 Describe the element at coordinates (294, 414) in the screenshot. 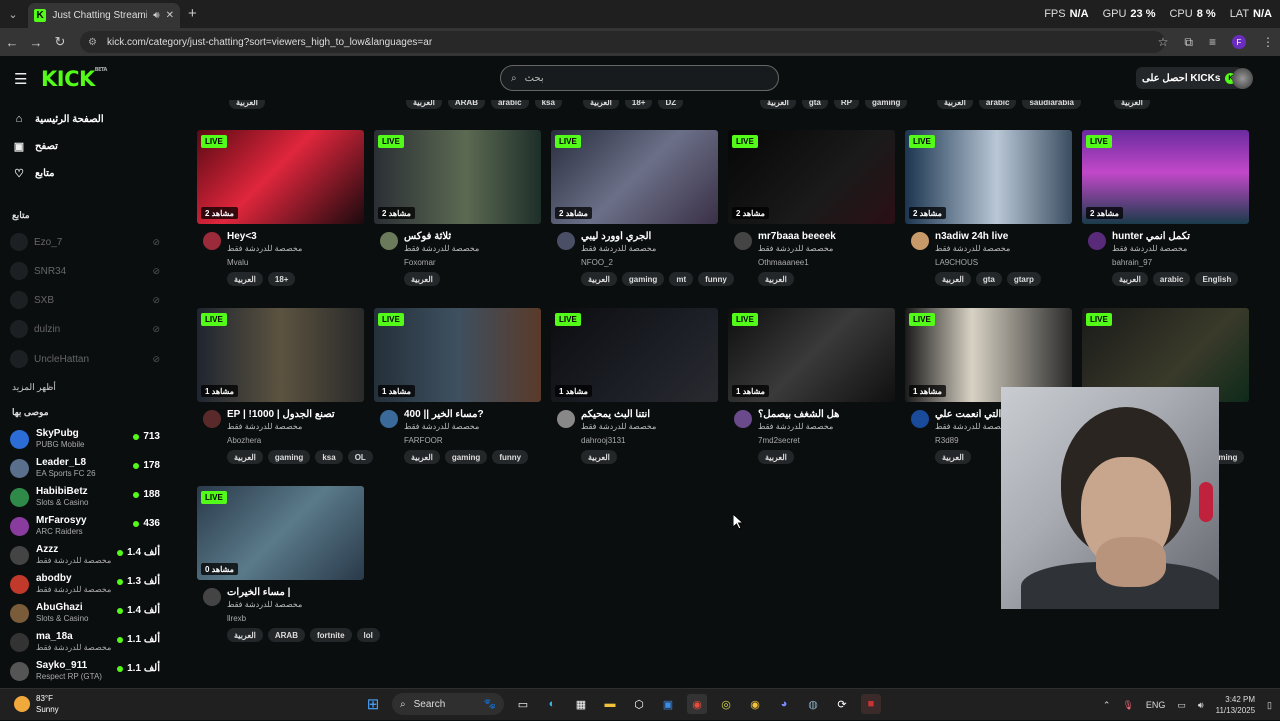

I see `stream-title: EP | !1000 | تصنع الجدول` at that location.